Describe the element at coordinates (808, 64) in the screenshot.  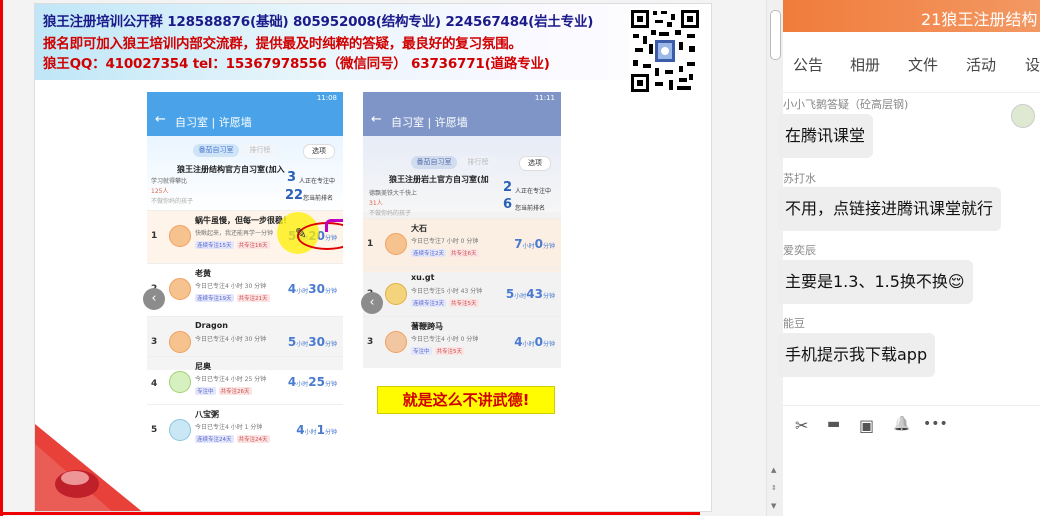
I see `tab-announcement: 公告` at that location.